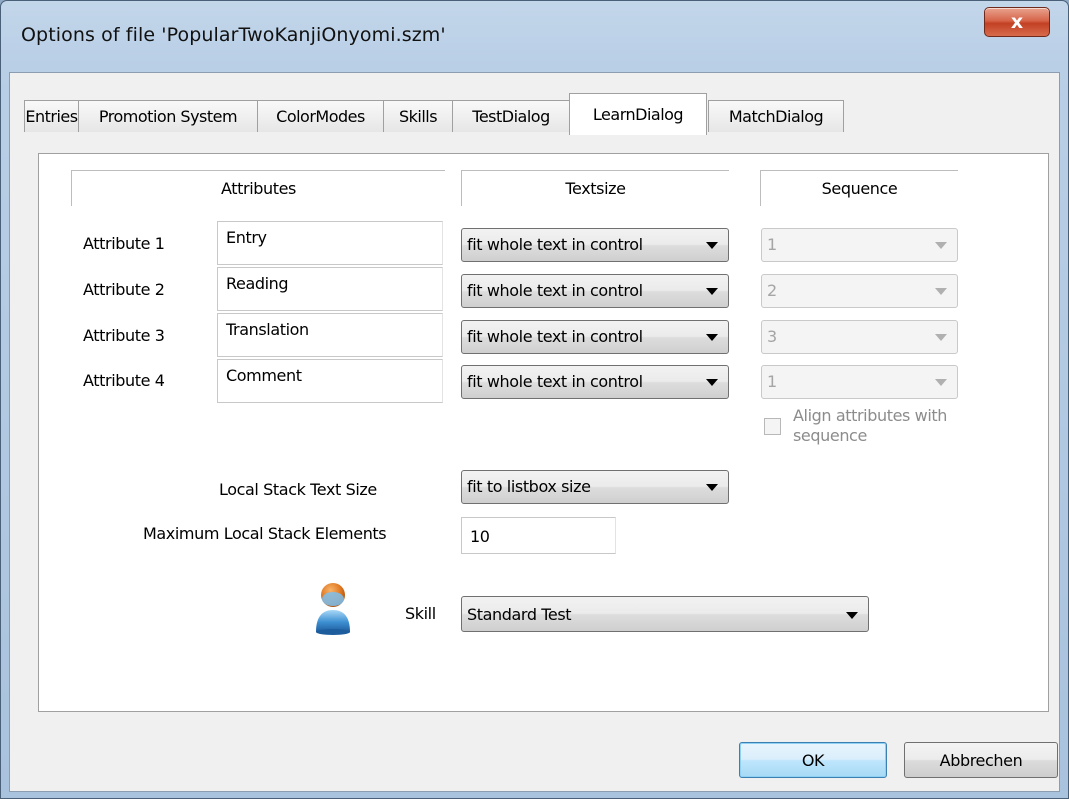 The height and width of the screenshot is (799, 1069). I want to click on header-textsize: Textsize, so click(595, 188).